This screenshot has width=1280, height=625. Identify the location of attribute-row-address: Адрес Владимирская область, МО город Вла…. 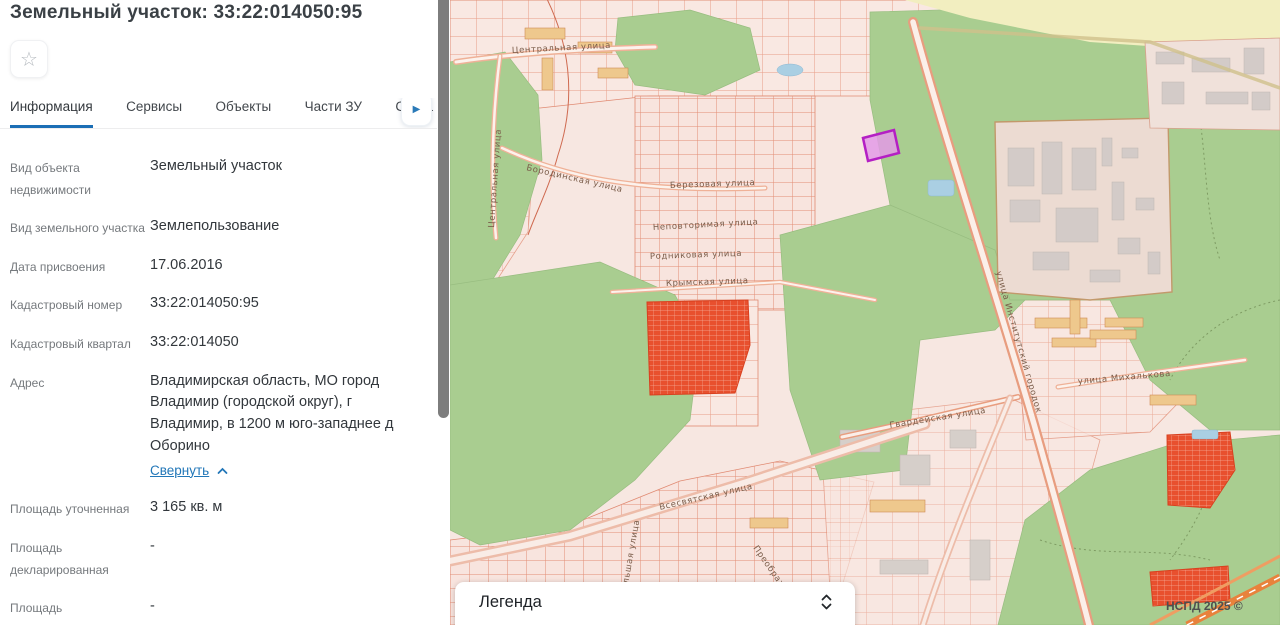
(215, 427).